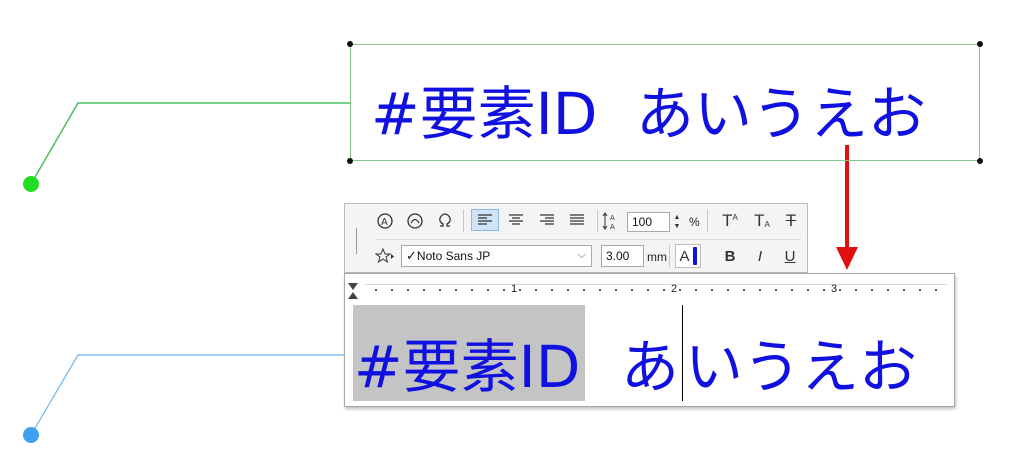 This screenshot has height=460, width=1016. I want to click on italic-label: I, so click(760, 256).